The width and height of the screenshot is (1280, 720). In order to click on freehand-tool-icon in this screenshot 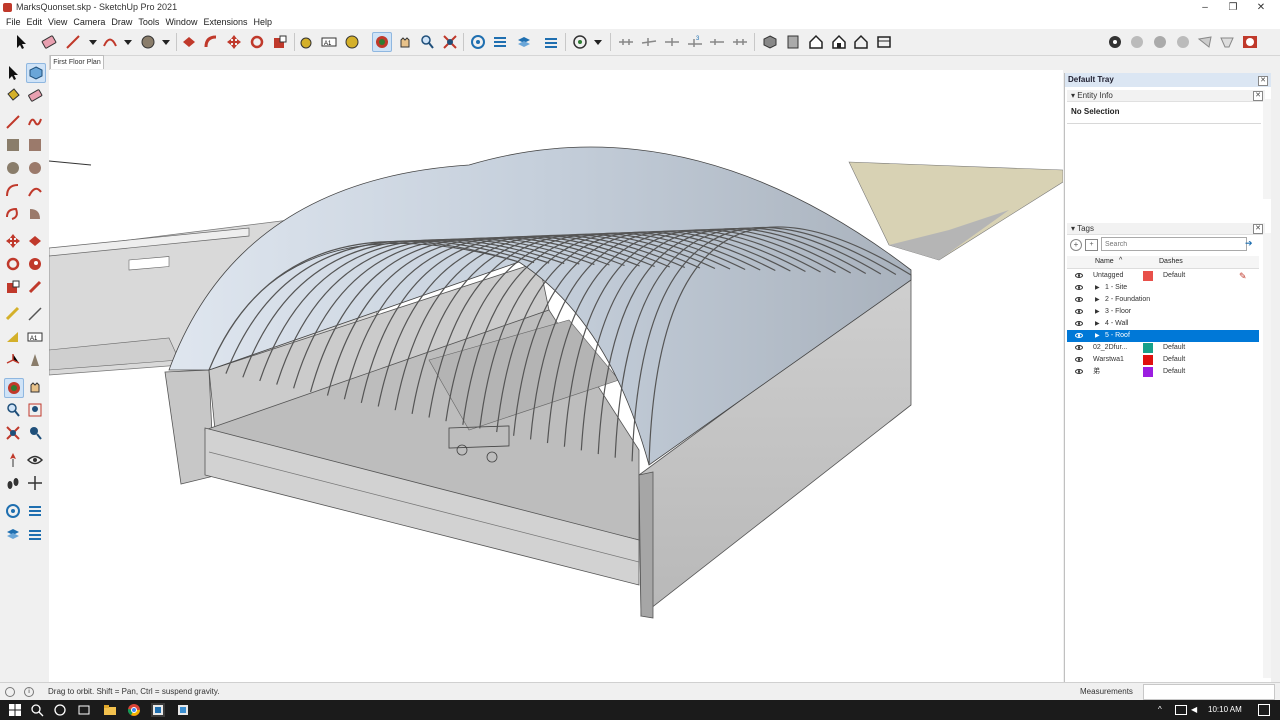, I will do `click(35, 122)`.